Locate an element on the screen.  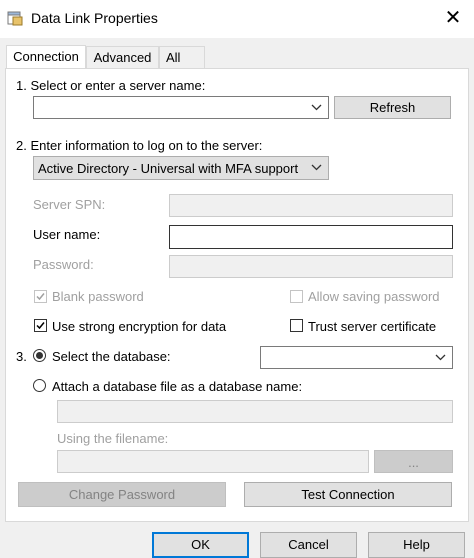
server-spn-field is located at coordinates (311, 205).